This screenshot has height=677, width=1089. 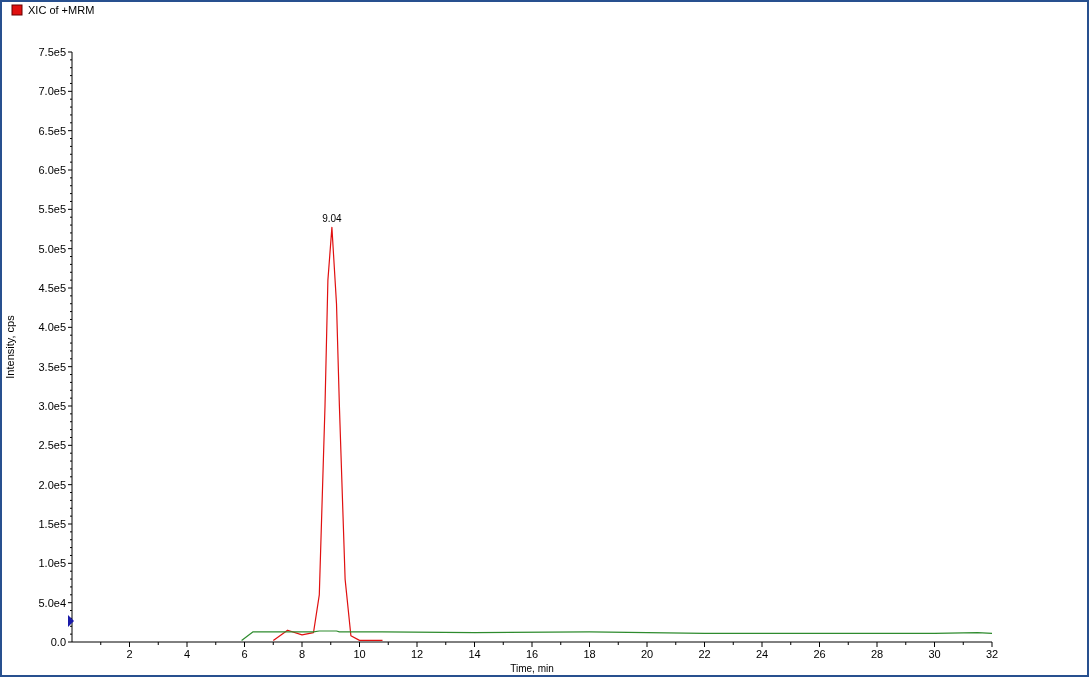 I want to click on y-axis-title: Intensity, cps, so click(x=10, y=347).